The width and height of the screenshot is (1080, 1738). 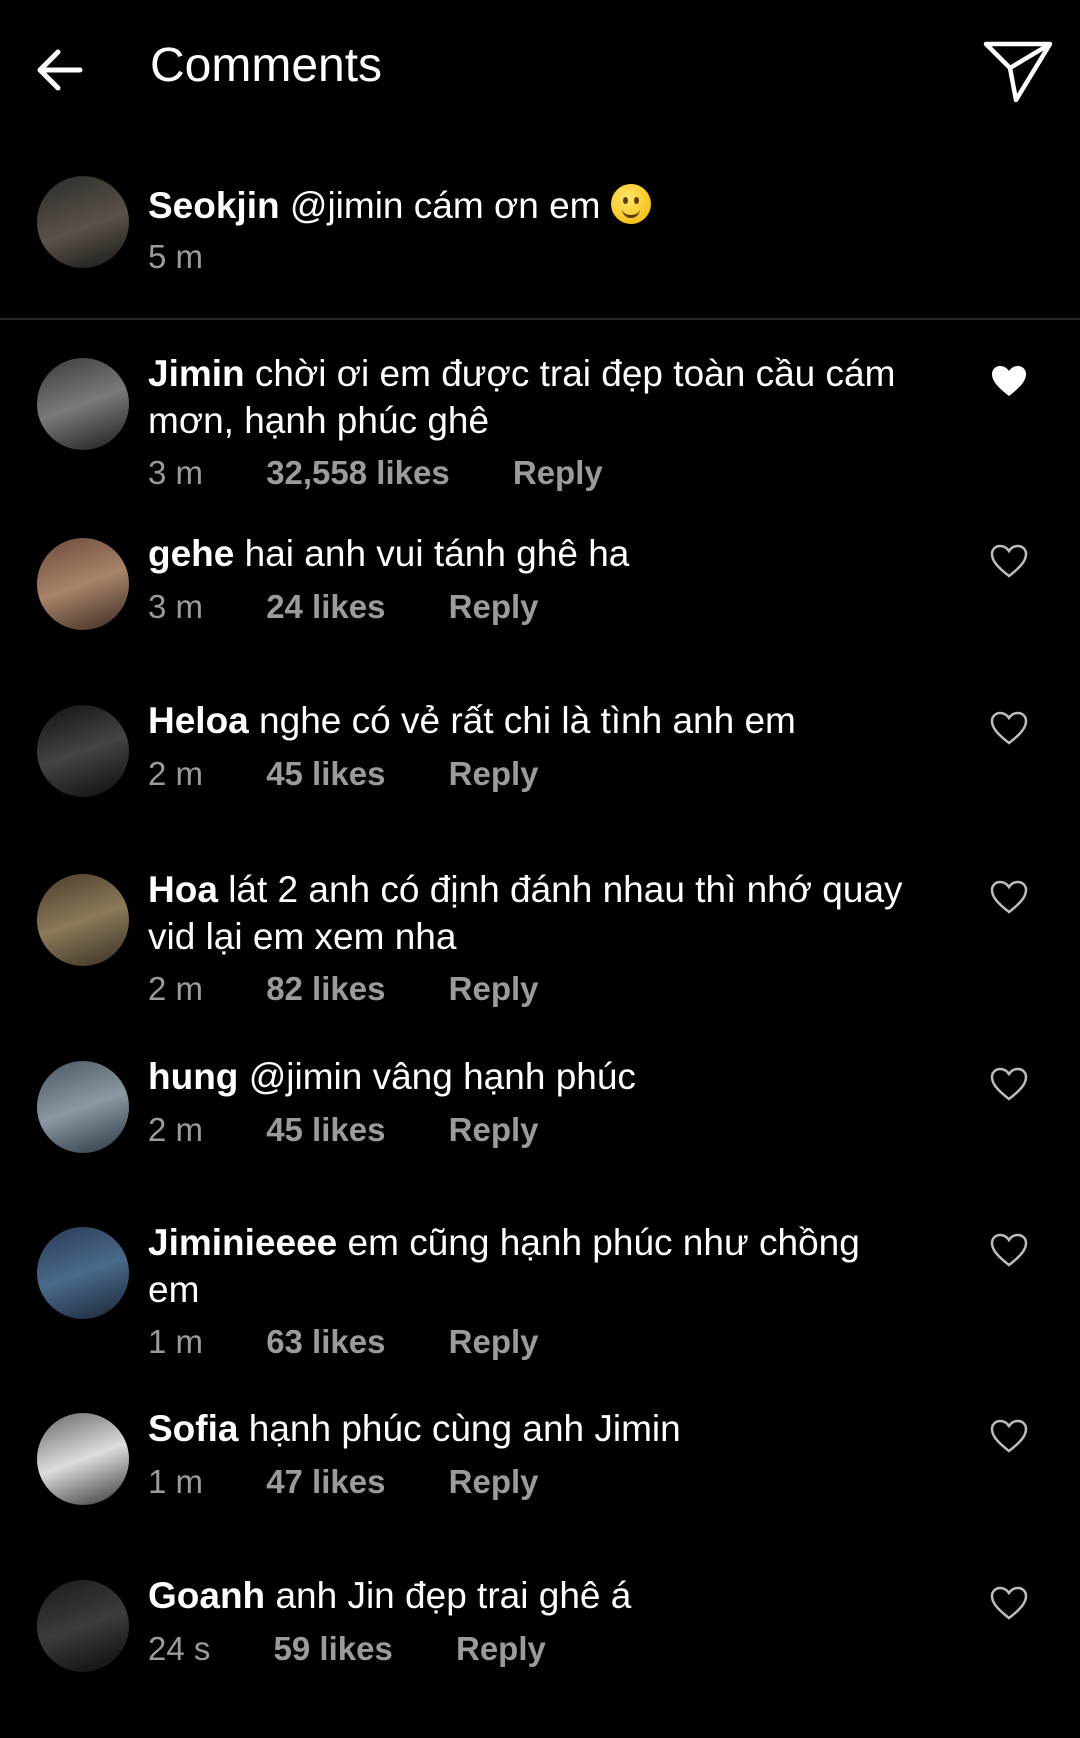 What do you see at coordinates (60, 70) in the screenshot?
I see `arrow-left-icon` at bounding box center [60, 70].